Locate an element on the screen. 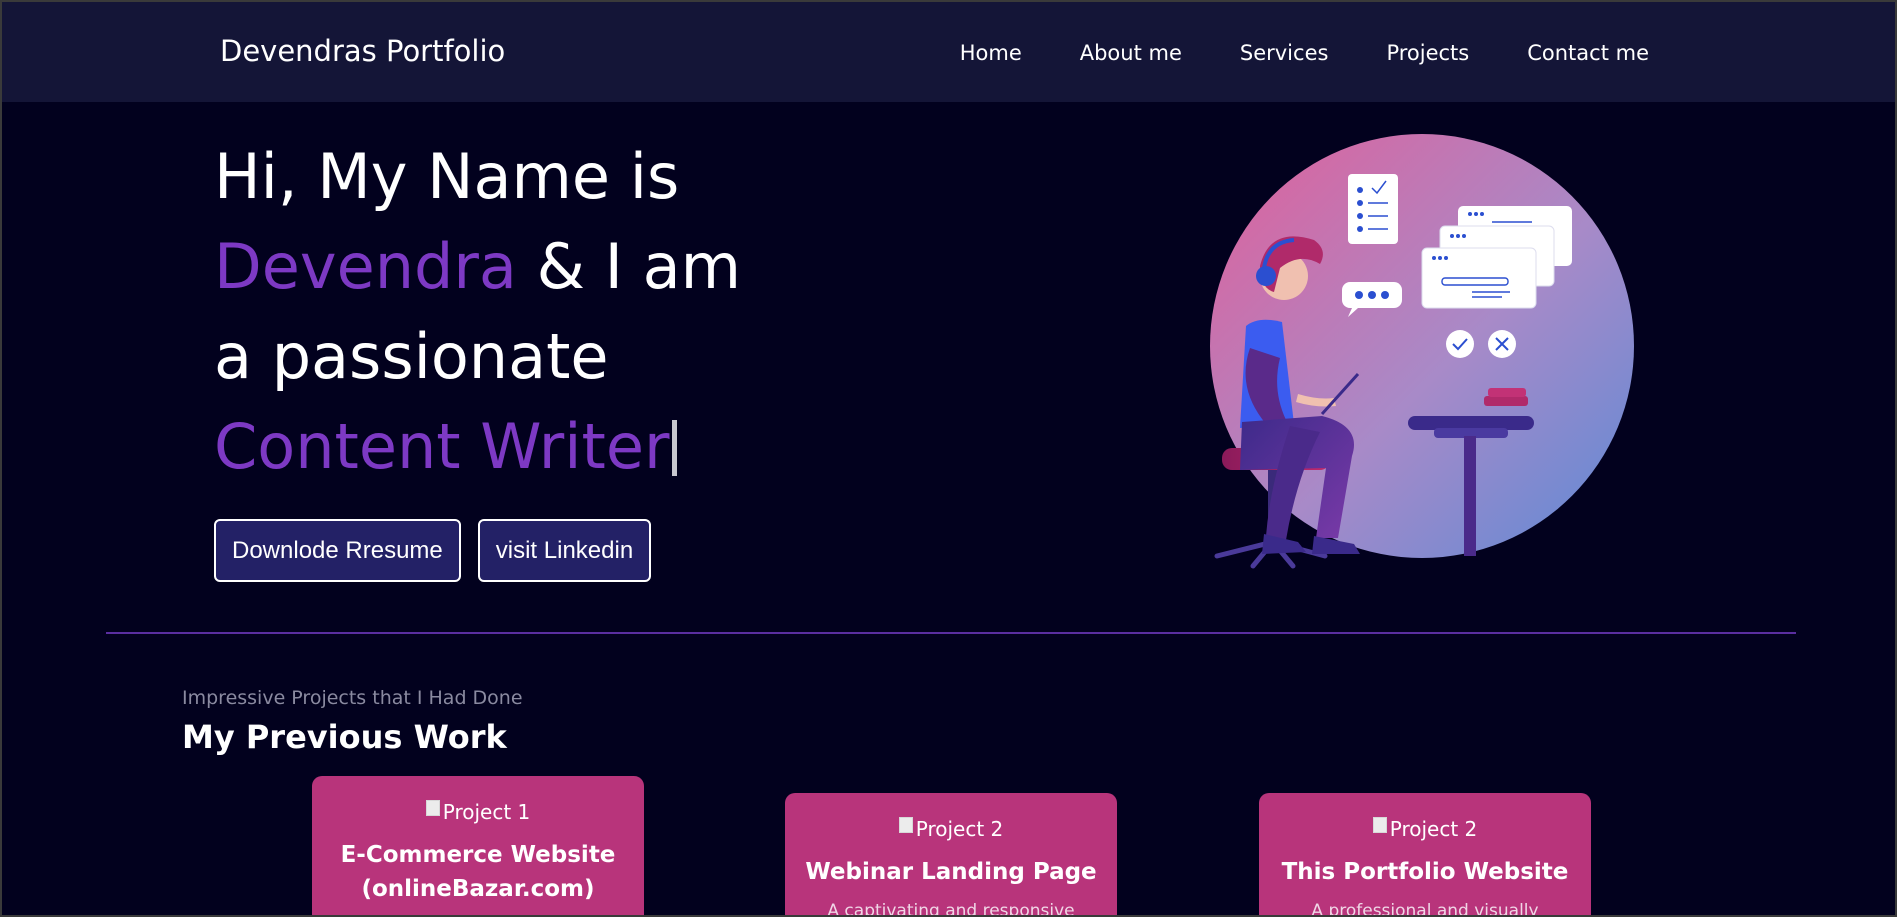 This screenshot has width=1897, height=917. project-image: Project 1 is located at coordinates (478, 812).